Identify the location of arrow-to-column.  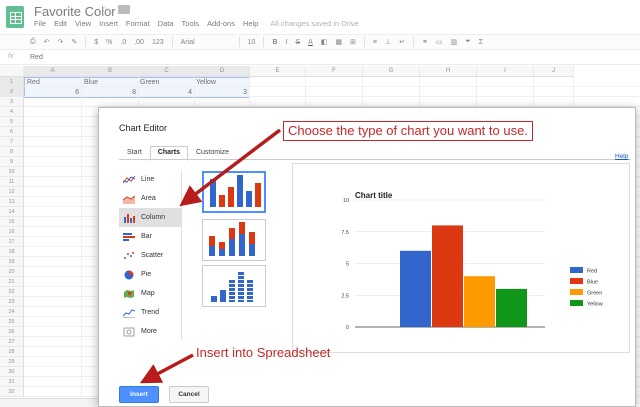
(230, 167).